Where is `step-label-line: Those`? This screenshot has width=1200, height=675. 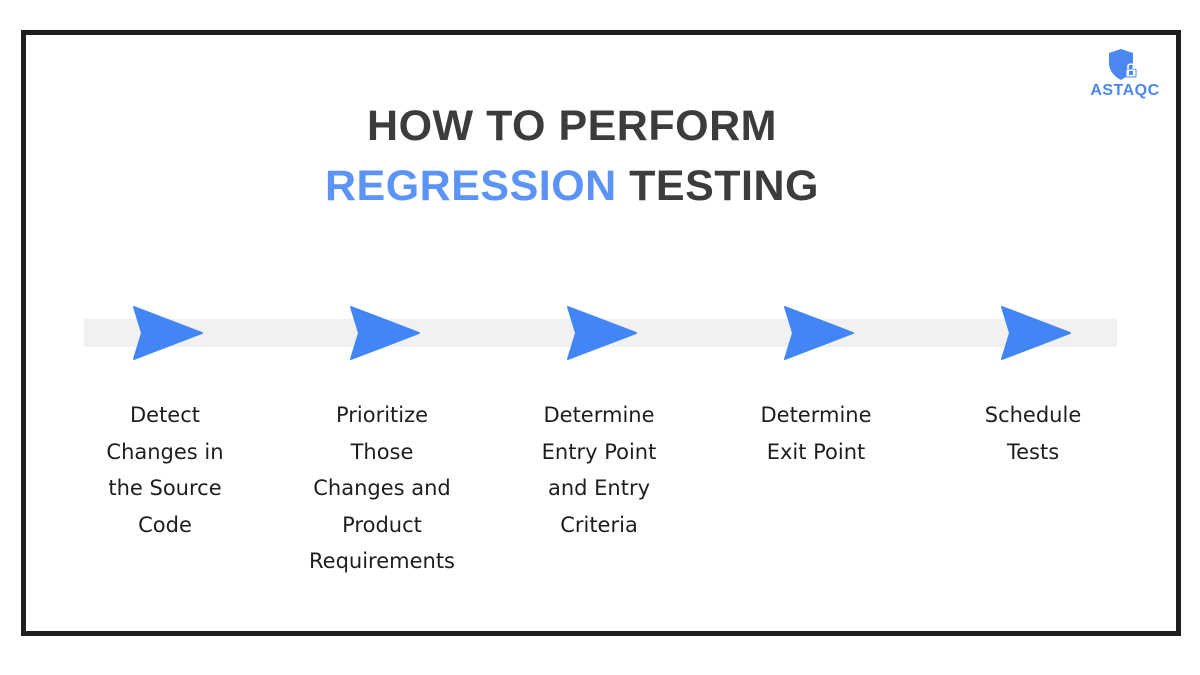
step-label-line: Those is located at coordinates (382, 451).